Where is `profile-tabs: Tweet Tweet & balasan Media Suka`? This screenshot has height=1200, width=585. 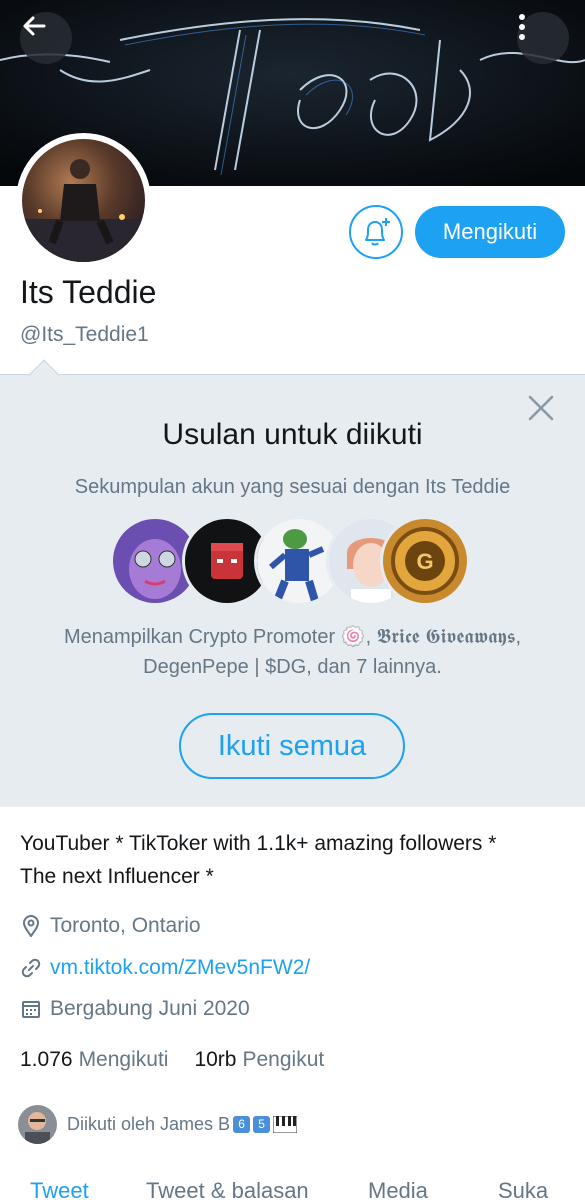 profile-tabs: Tweet Tweet & balasan Media Suka is located at coordinates (292, 1185).